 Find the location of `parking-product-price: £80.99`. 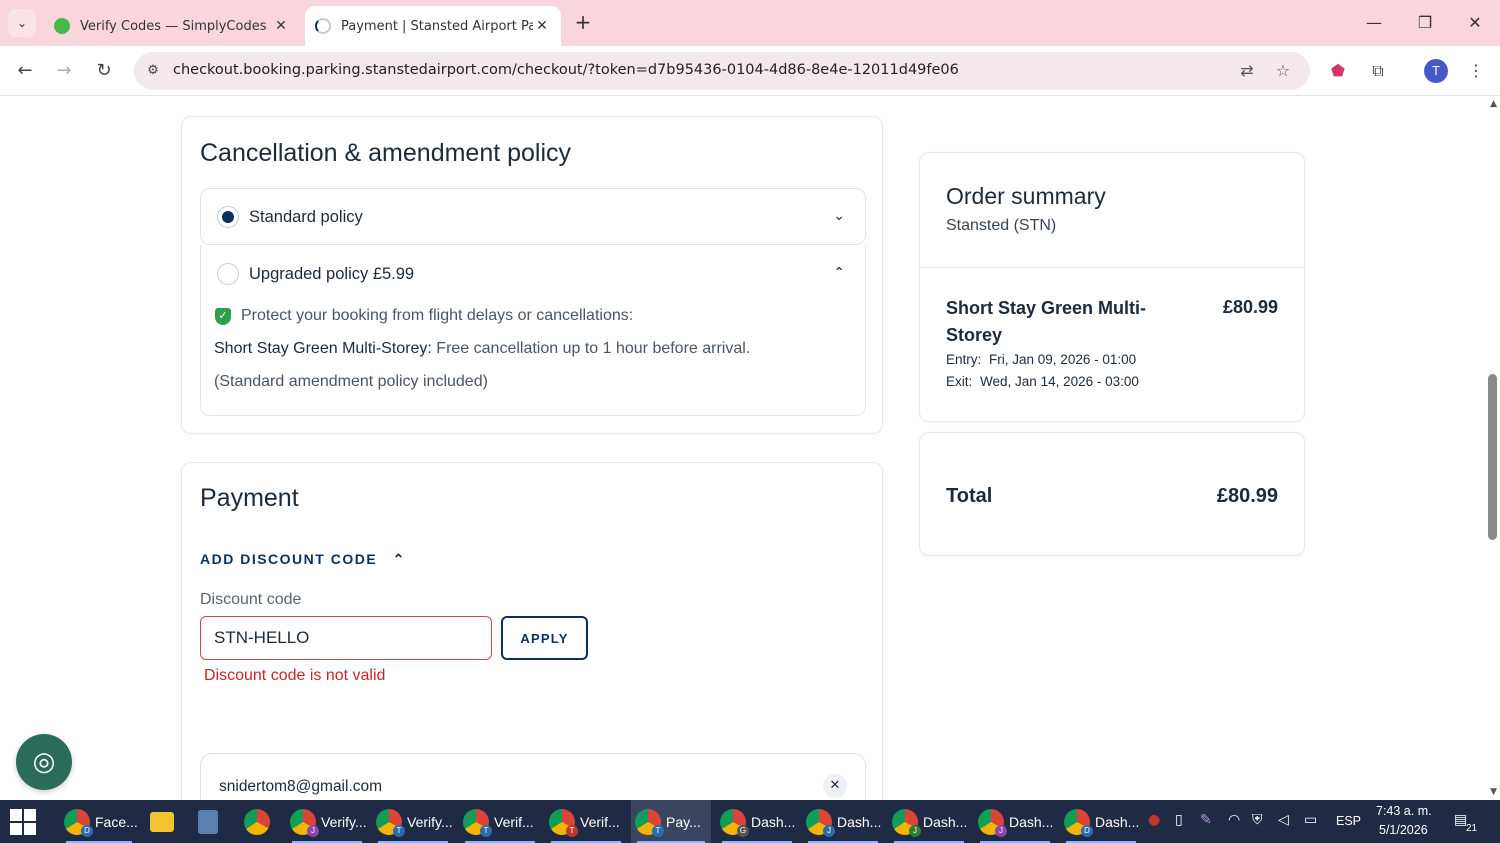

parking-product-price: £80.99 is located at coordinates (1250, 307).